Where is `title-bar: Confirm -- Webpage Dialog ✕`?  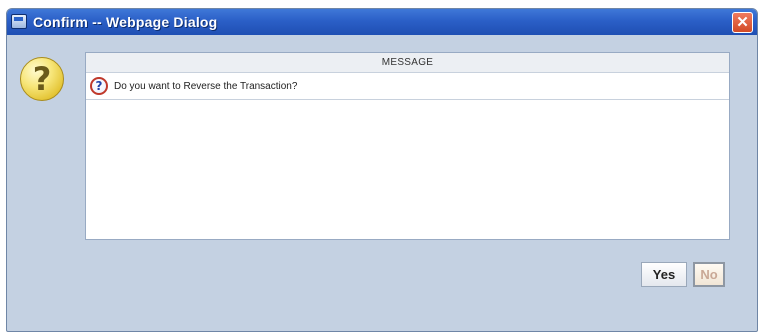 title-bar: Confirm -- Webpage Dialog ✕ is located at coordinates (382, 22).